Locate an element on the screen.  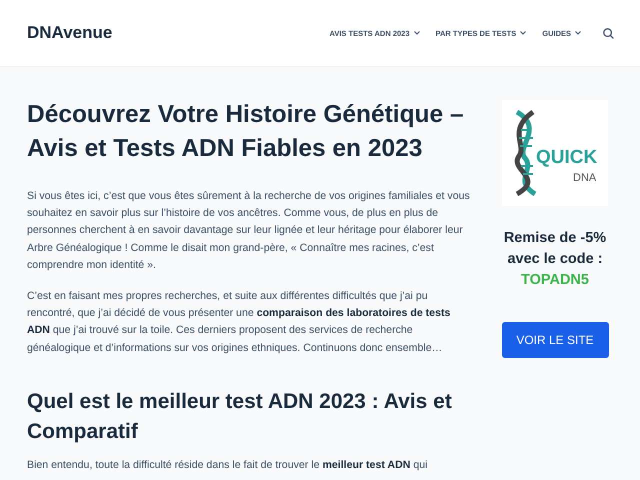
helix-icon is located at coordinates (525, 153).